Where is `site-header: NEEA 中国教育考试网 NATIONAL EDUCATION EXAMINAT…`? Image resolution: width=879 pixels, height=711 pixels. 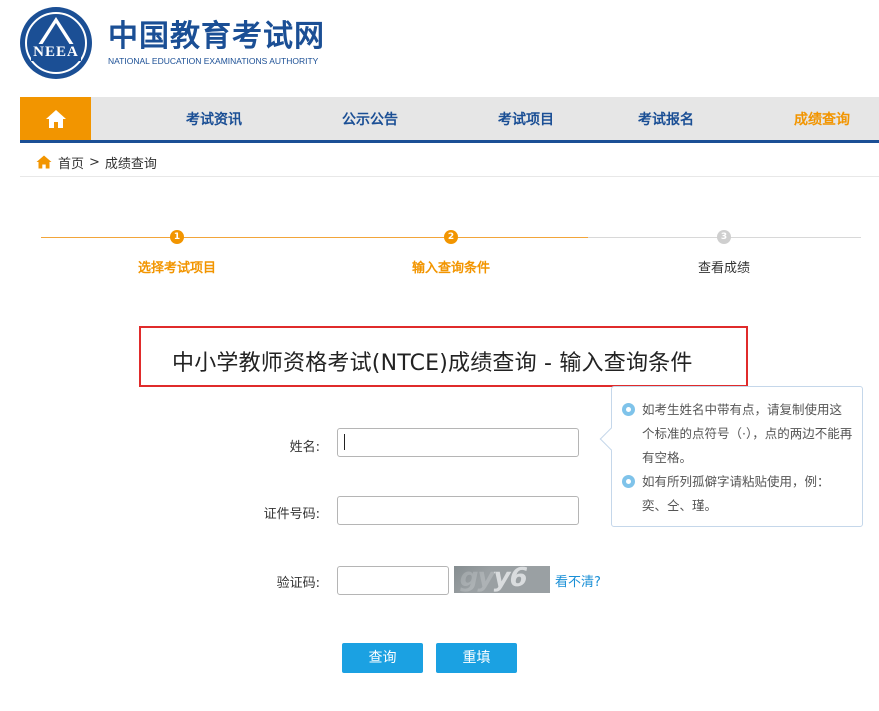 site-header: NEEA 中国教育考试网 NATIONAL EDUCATION EXAMINAT… is located at coordinates (172, 43).